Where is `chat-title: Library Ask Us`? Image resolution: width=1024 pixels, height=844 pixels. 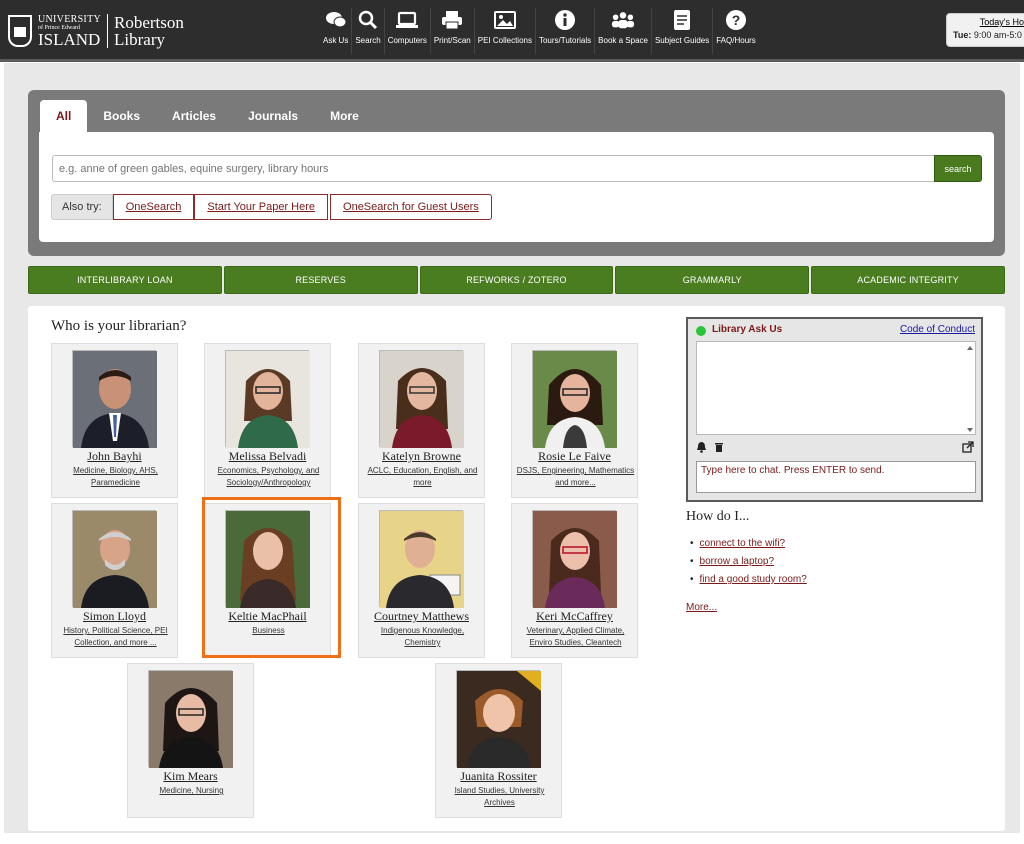
chat-title: Library Ask Us is located at coordinates (747, 329).